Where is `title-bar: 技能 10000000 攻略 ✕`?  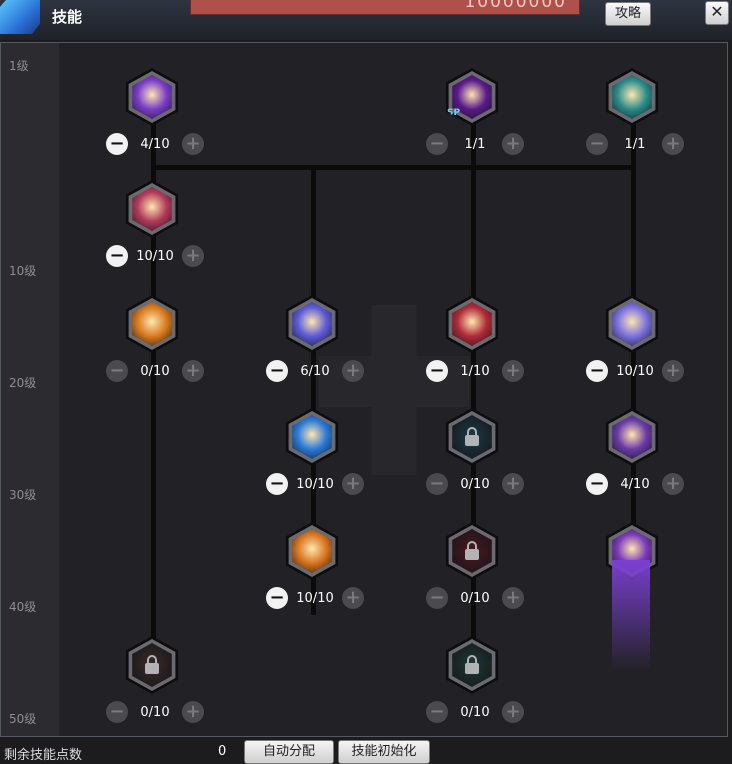 title-bar: 技能 10000000 攻略 ✕ is located at coordinates (366, 20).